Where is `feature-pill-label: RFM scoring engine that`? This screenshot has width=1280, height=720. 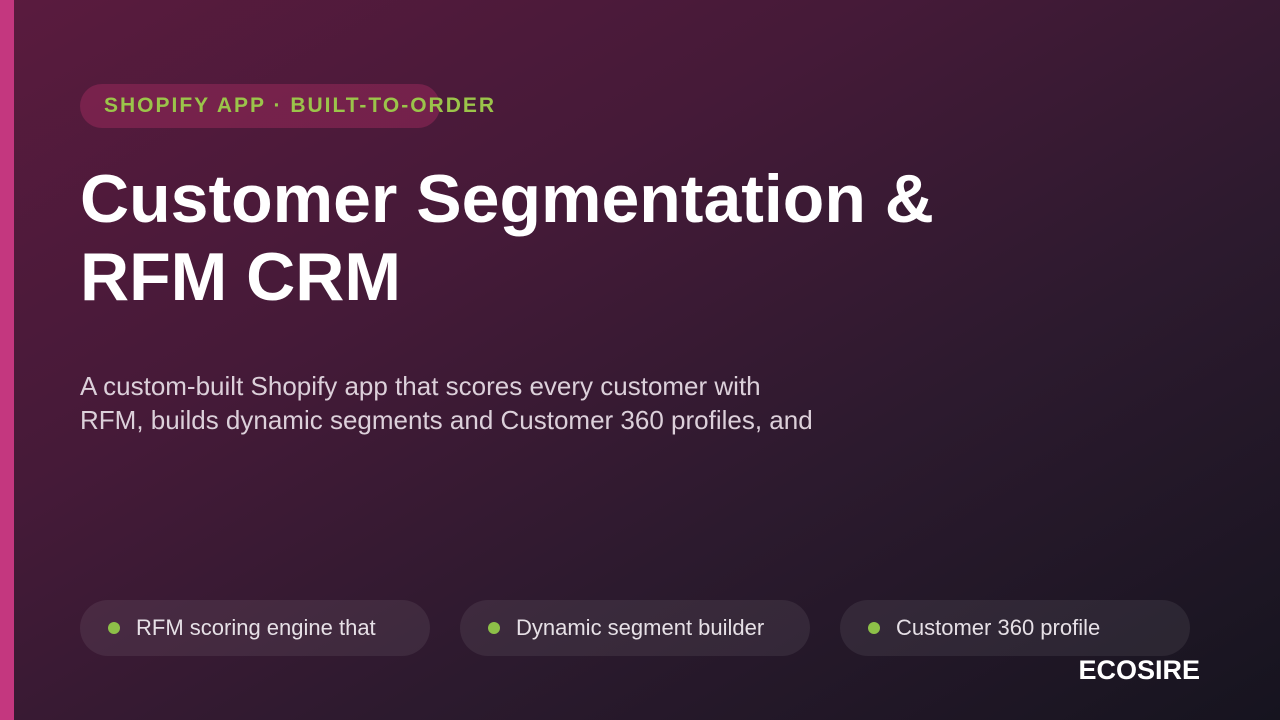 feature-pill-label: RFM scoring engine that is located at coordinates (256, 627).